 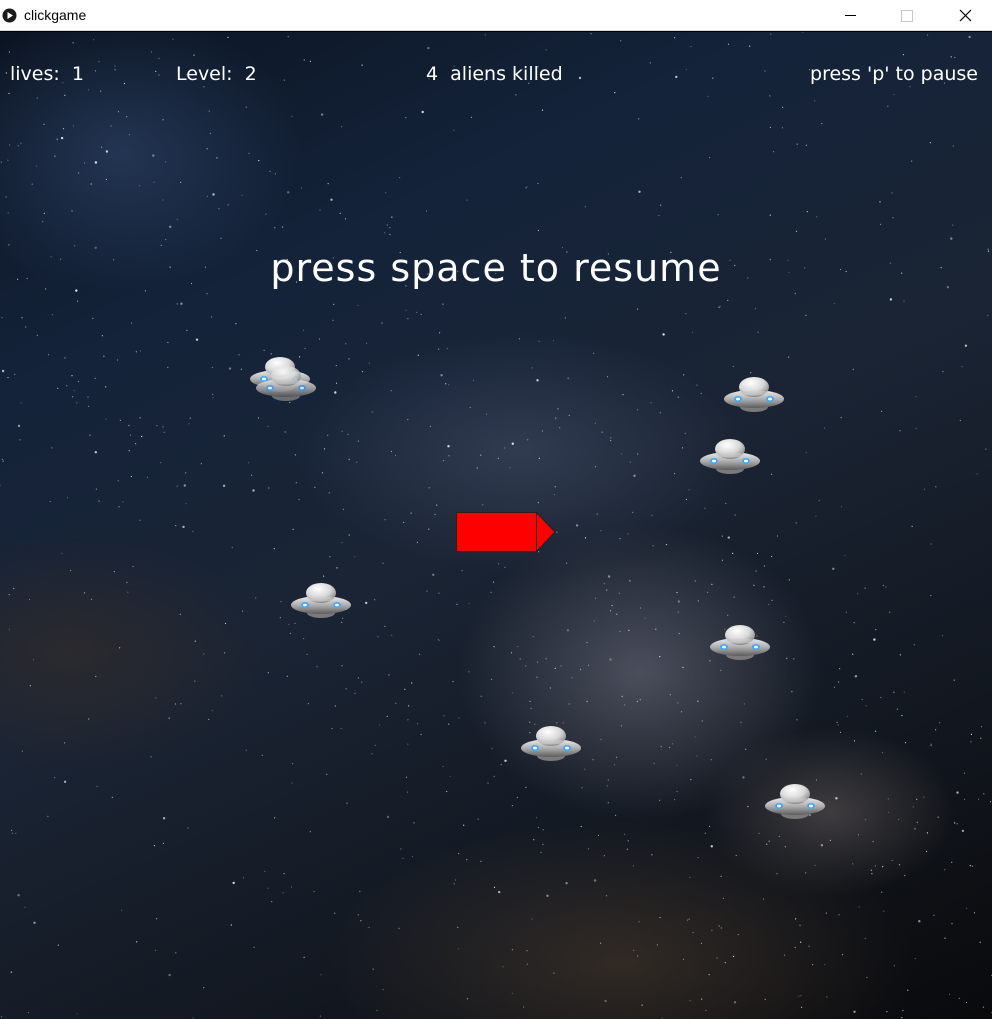 I want to click on resume-message: press space to resume, so click(x=496, y=268).